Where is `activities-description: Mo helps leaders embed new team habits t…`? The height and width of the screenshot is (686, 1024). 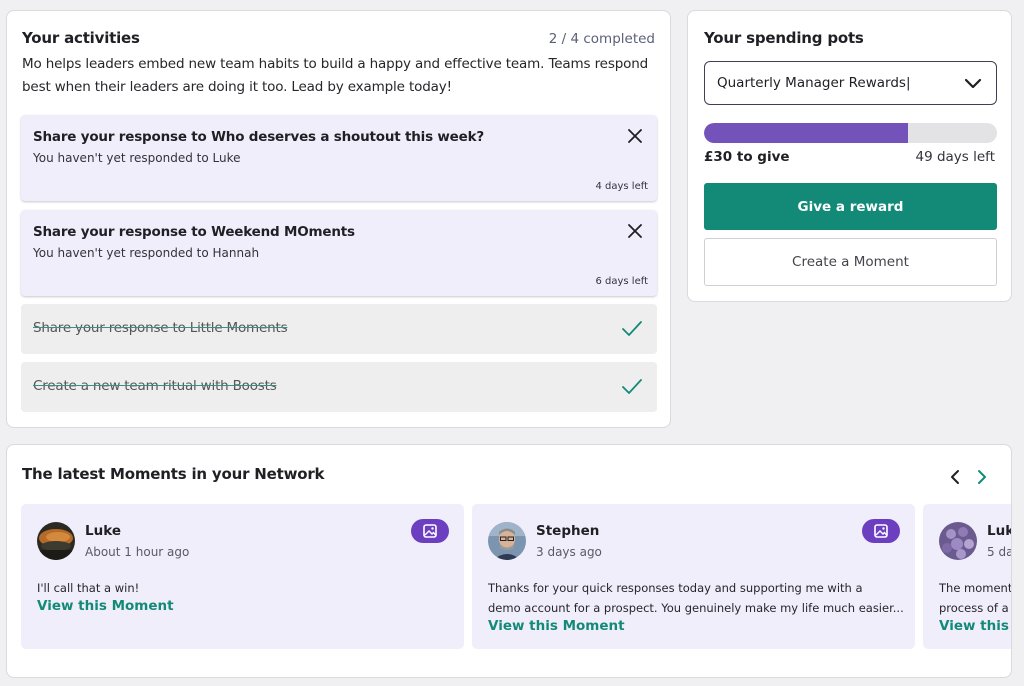 activities-description: Mo helps leaders embed new team habits t… is located at coordinates (335, 75).